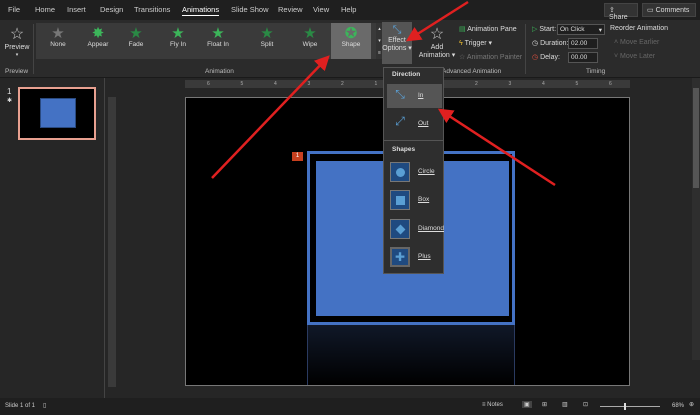  Describe the element at coordinates (437, 21) in the screenshot. I see `arrow-to-effect-options` at that location.